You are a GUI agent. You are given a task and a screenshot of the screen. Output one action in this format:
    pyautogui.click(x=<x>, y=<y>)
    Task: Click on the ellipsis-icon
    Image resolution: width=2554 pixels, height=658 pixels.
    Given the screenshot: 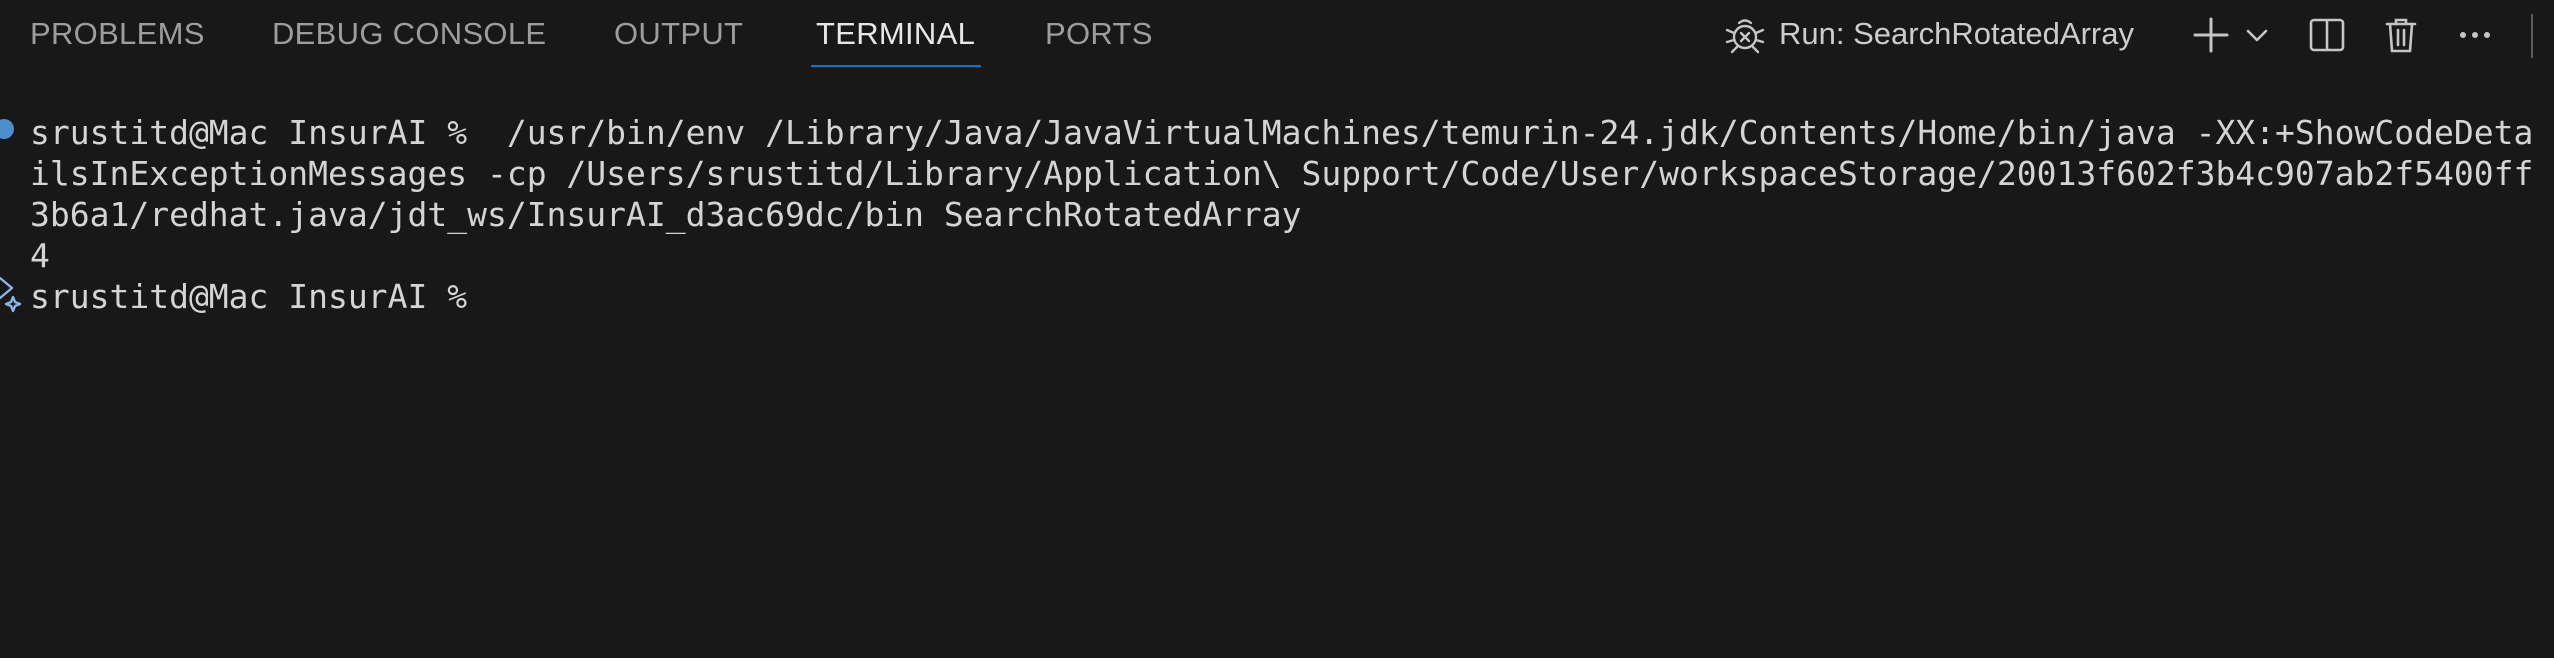 What is the action you would take?
    pyautogui.click(x=2475, y=35)
    